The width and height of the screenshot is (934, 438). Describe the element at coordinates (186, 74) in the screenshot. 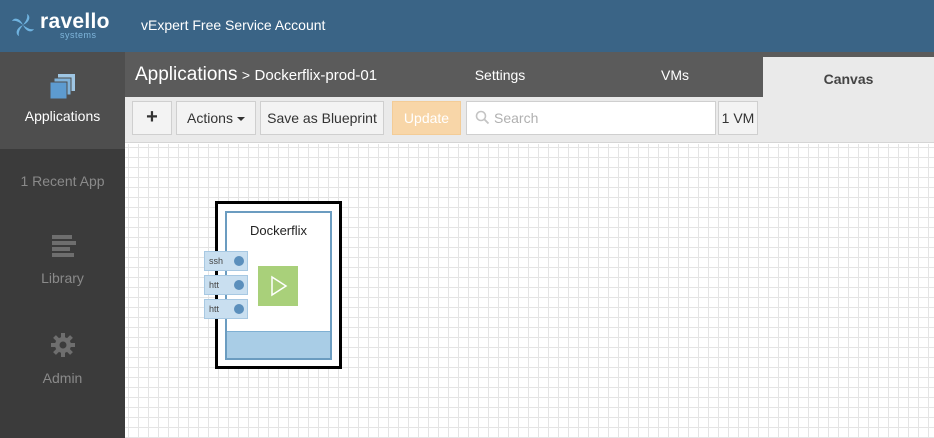

I see `breadcrumb-applications: Applications` at that location.